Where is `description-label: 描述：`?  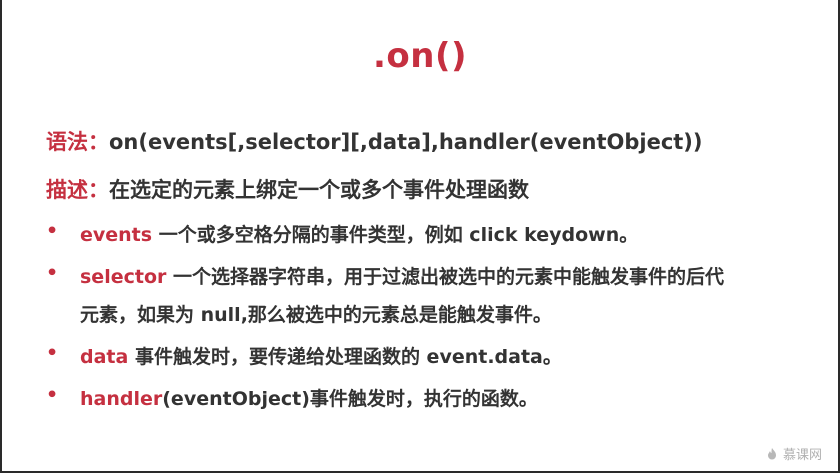
description-label: 描述： is located at coordinates (77, 190).